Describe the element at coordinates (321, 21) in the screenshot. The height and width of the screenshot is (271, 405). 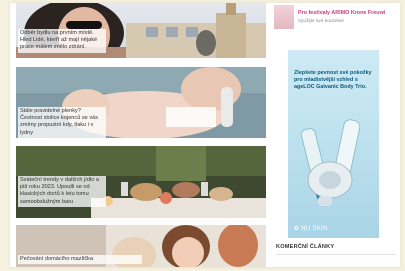
I see `promo-subtitle: Využijte své kouzelné` at that location.